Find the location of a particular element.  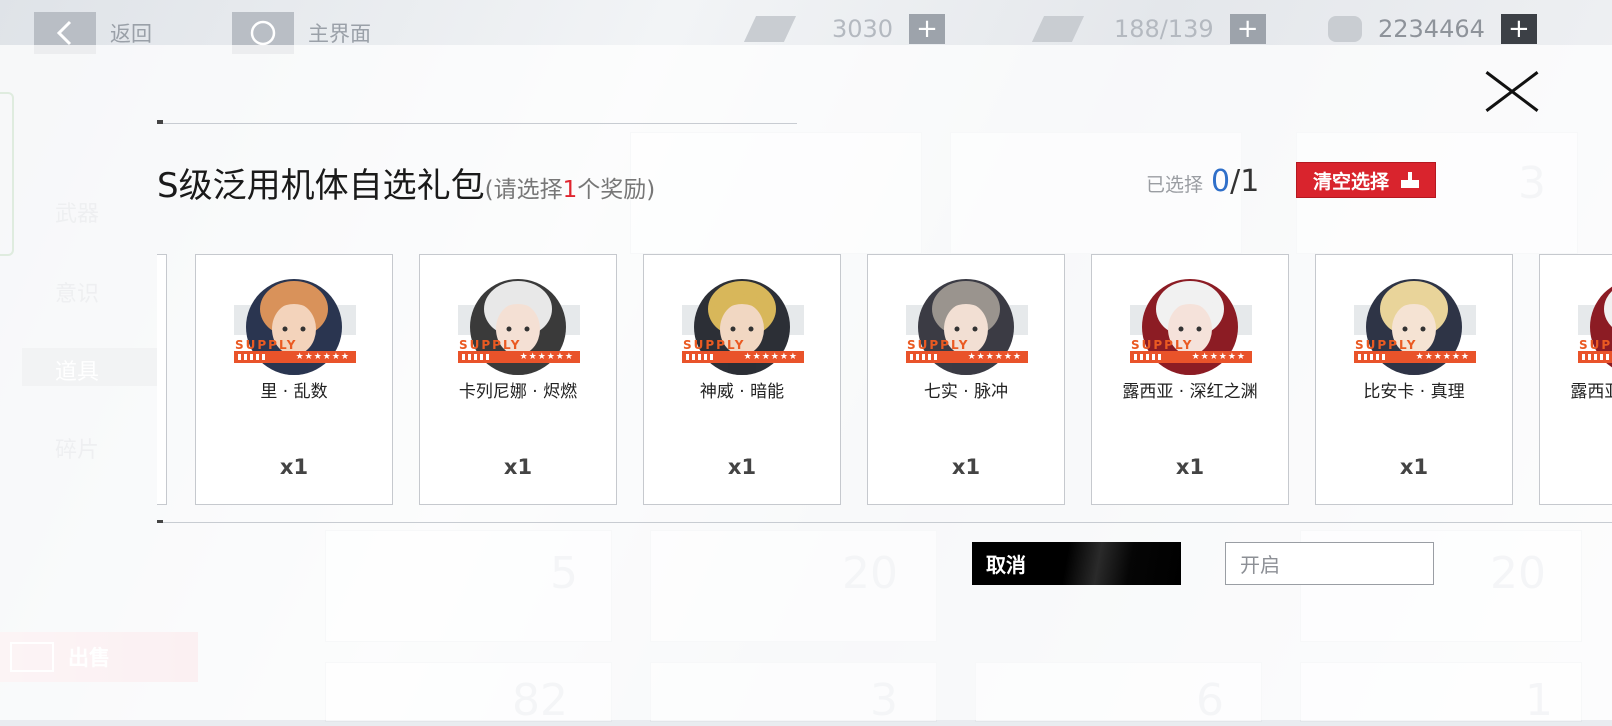

coin-icon is located at coordinates (1345, 29).